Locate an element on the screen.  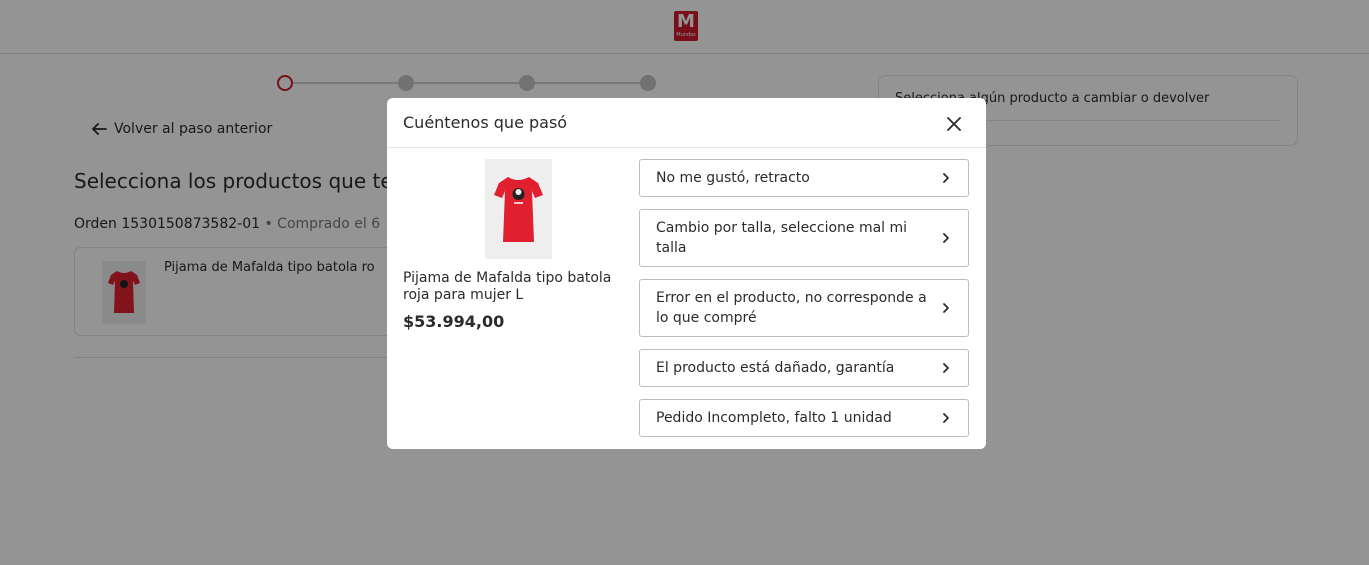
modal-product-image is located at coordinates (518, 209).